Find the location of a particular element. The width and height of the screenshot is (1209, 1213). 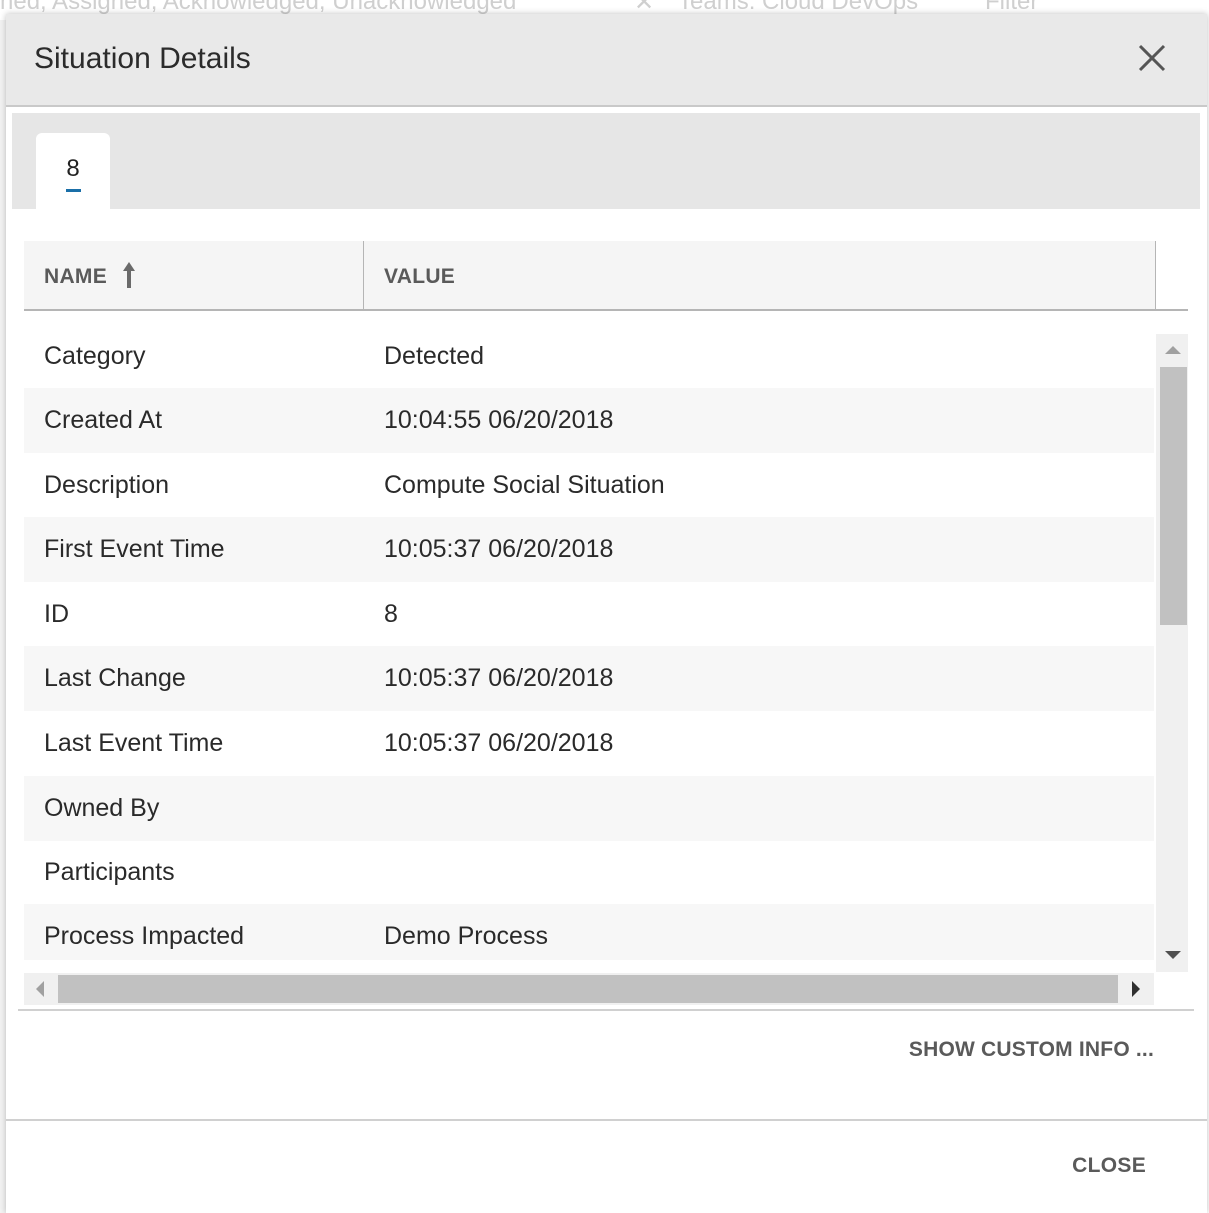

horizontal-scrollbar is located at coordinates (589, 989).